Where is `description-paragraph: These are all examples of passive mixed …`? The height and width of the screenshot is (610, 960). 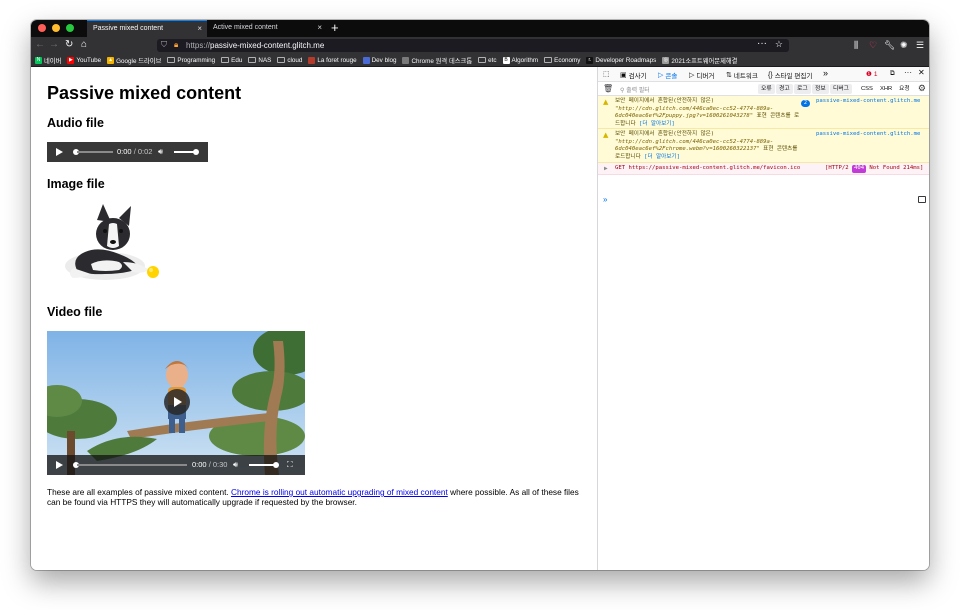 description-paragraph: These are all examples of passive mixed … is located at coordinates (313, 497).